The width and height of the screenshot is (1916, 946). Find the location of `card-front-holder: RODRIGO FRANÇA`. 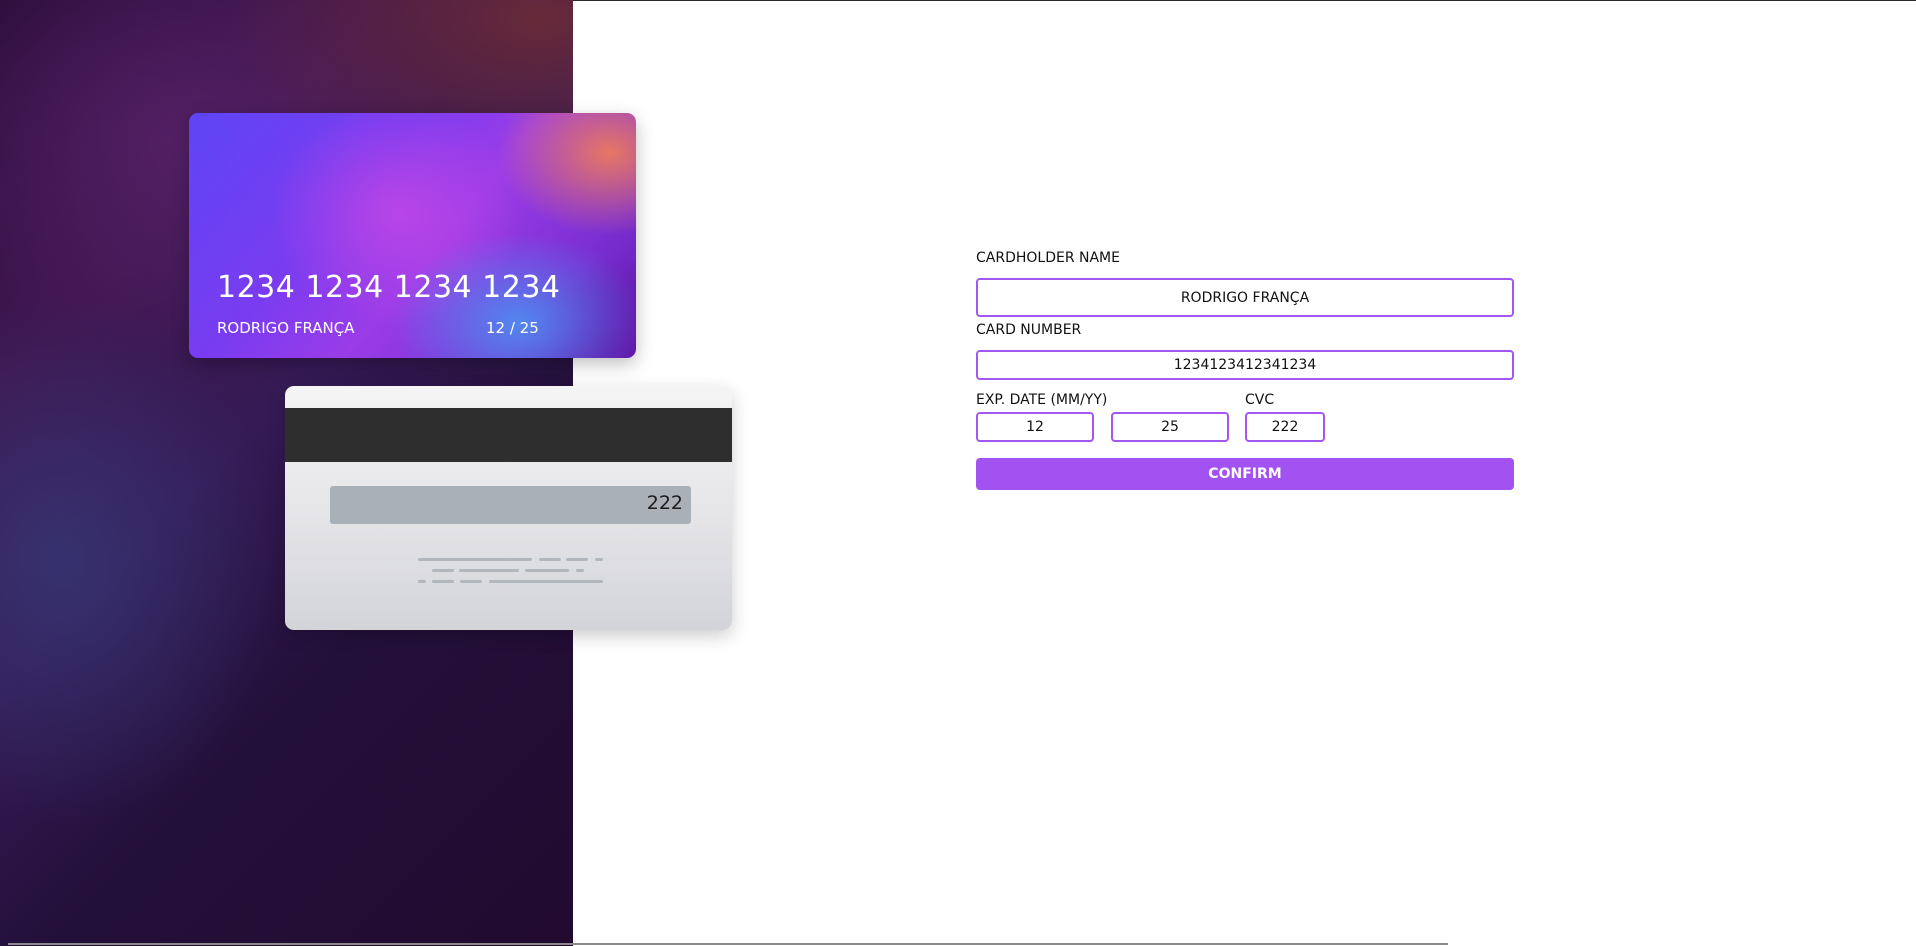

card-front-holder: RODRIGO FRANÇA is located at coordinates (286, 328).